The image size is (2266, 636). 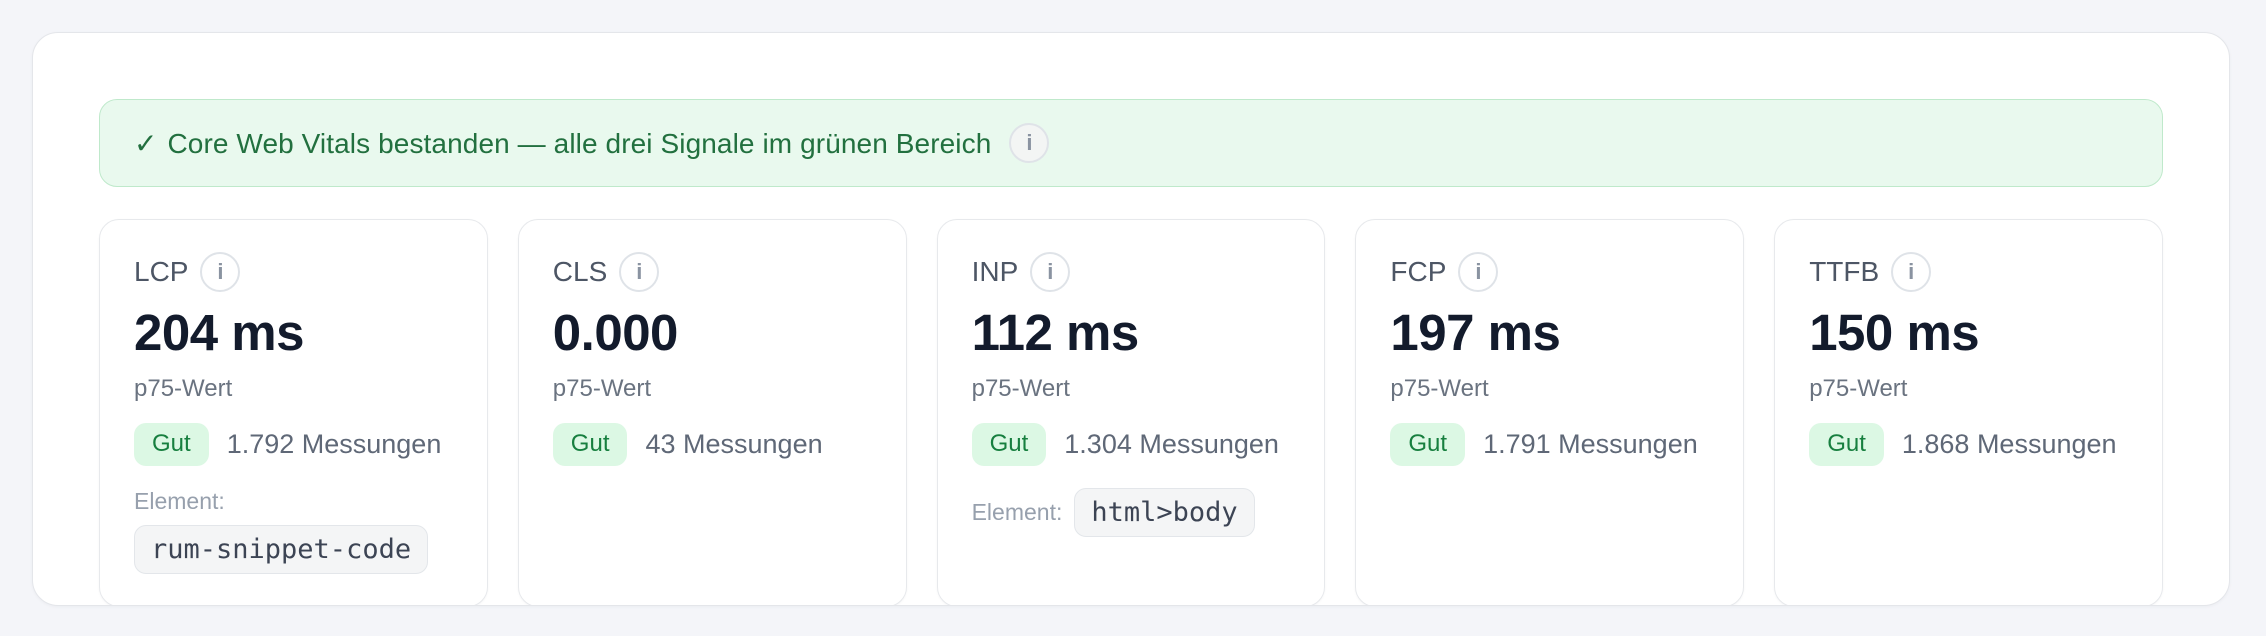 I want to click on metric-card-header: CLS i, so click(x=712, y=272).